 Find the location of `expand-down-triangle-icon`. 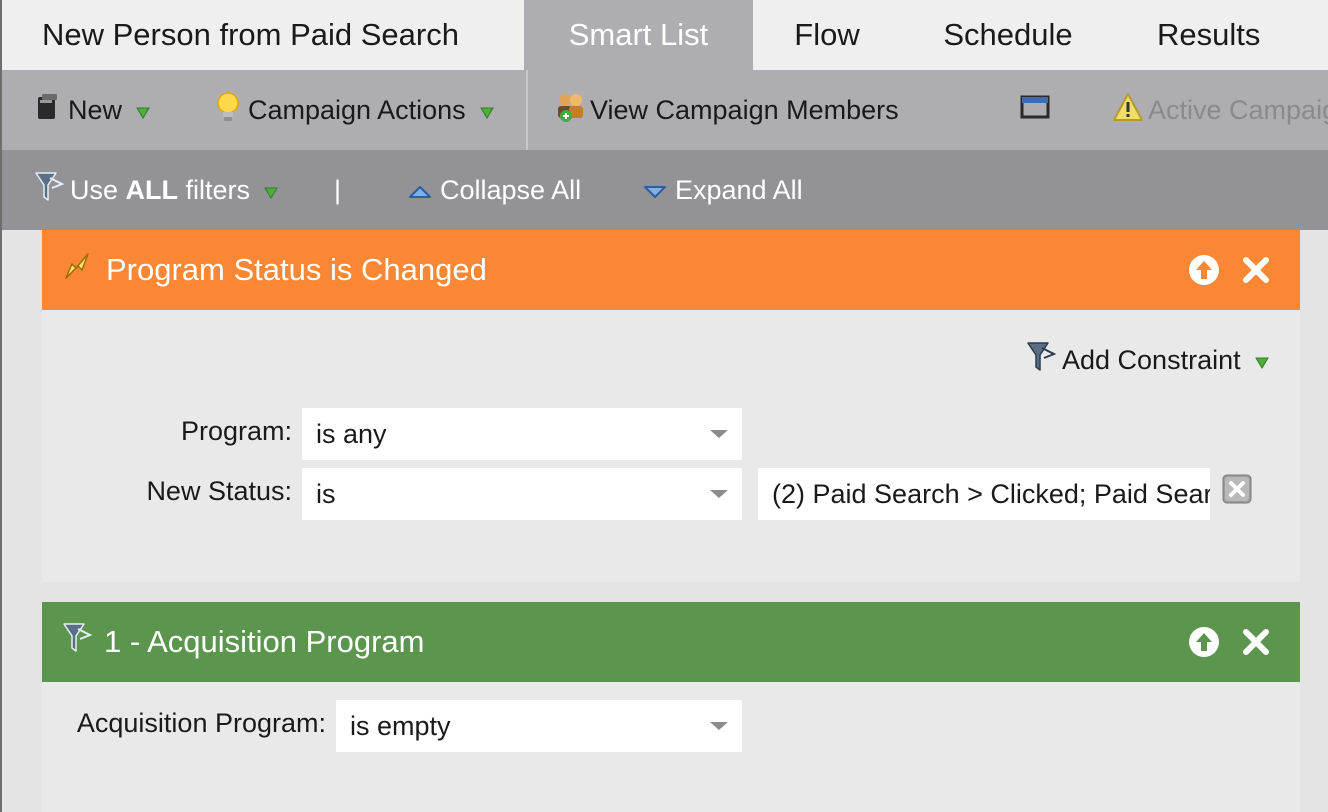

expand-down-triangle-icon is located at coordinates (655, 190).